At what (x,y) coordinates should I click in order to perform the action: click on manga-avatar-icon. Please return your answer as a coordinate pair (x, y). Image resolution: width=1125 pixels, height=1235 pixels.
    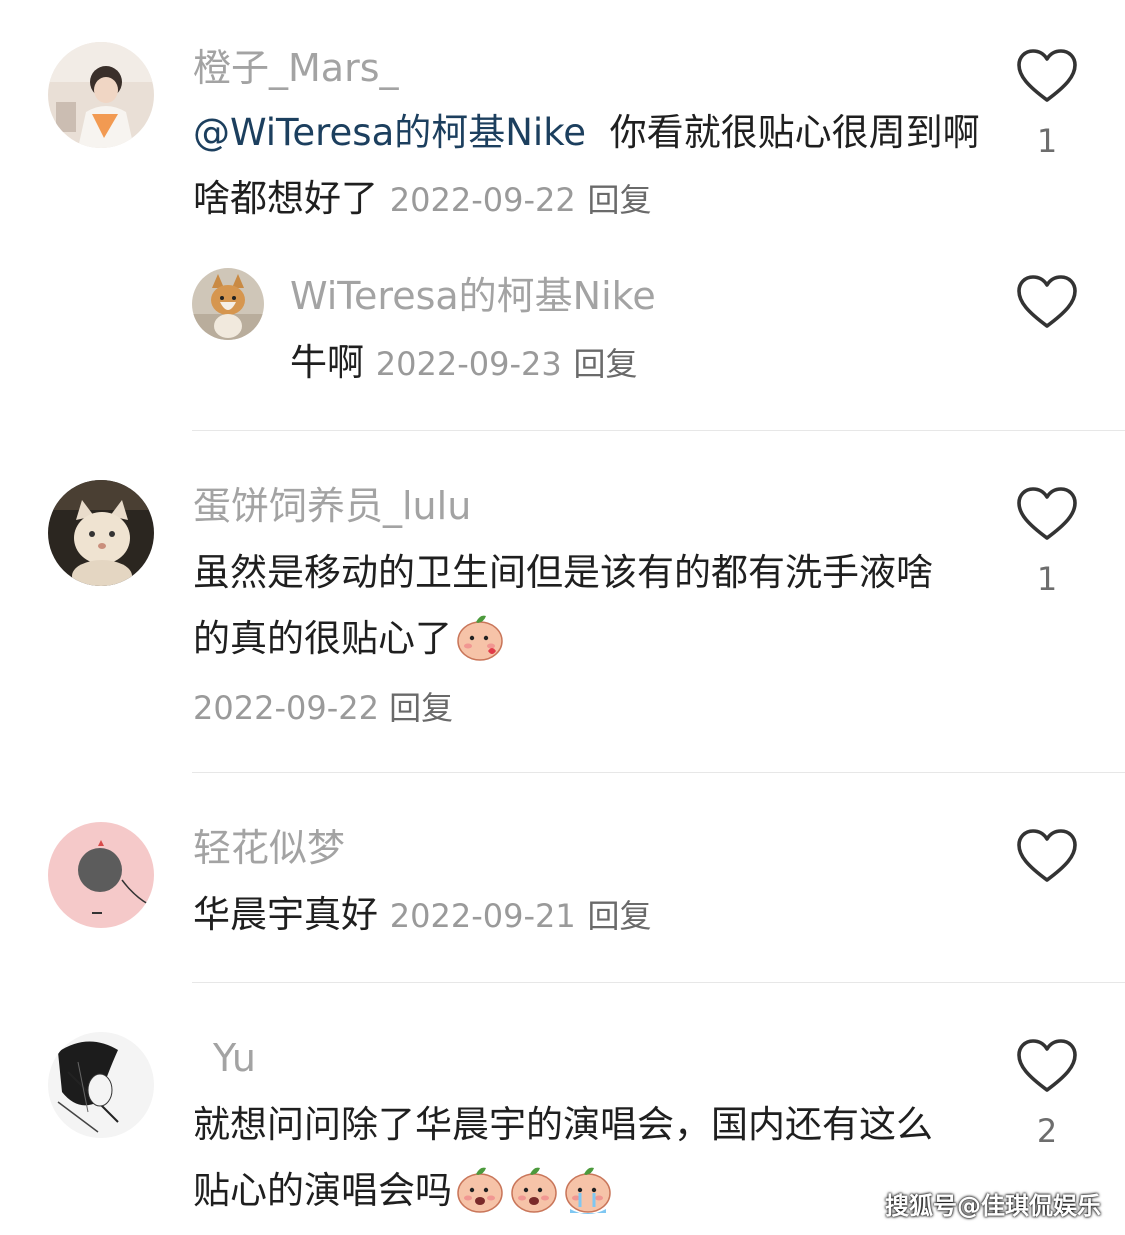
    Looking at the image, I should click on (101, 1085).